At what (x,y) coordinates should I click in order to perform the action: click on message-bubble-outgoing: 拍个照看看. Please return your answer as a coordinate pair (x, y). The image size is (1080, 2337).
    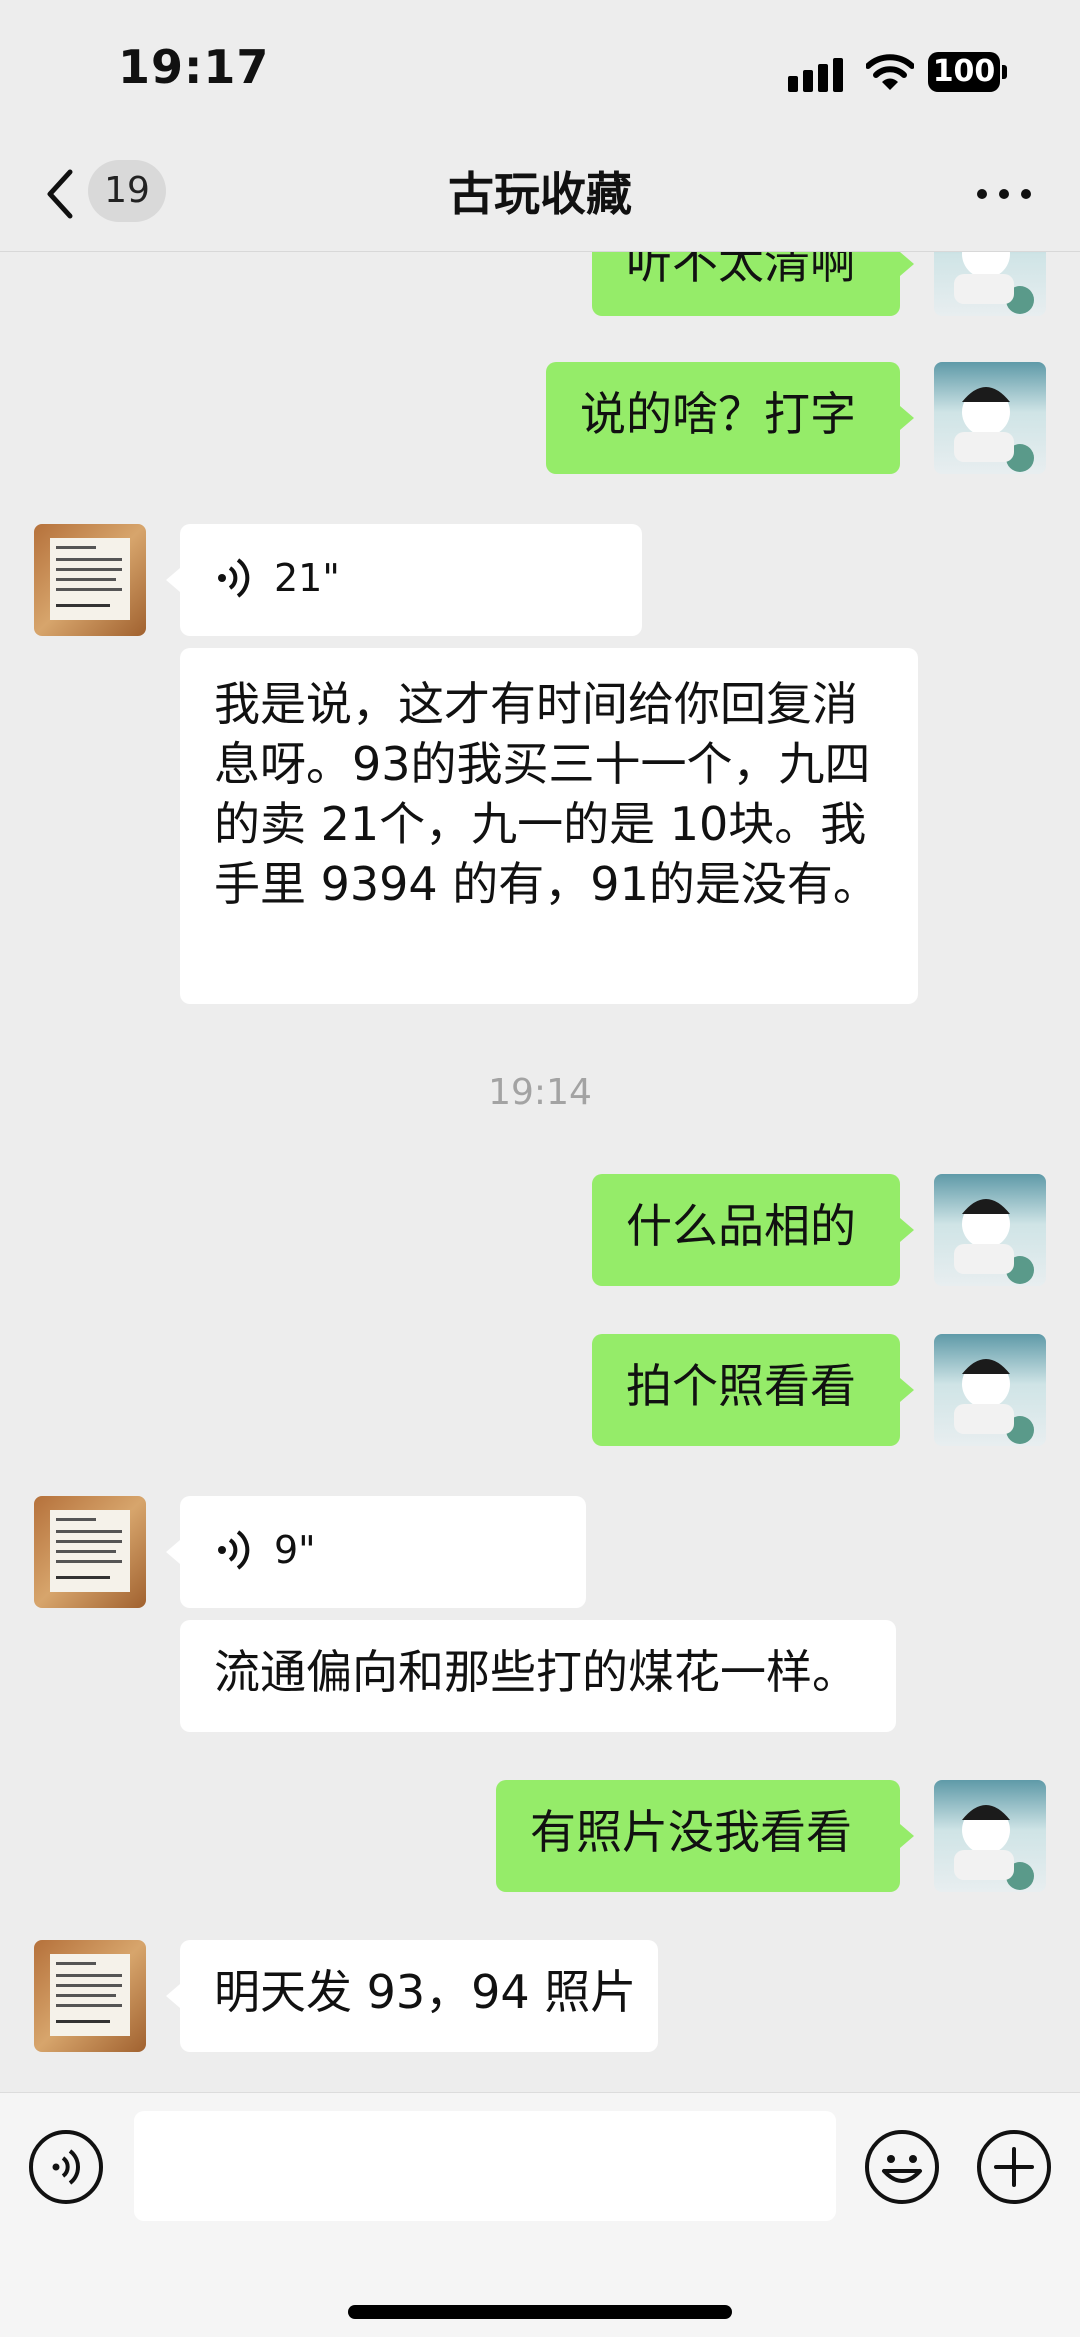
    Looking at the image, I should click on (746, 1390).